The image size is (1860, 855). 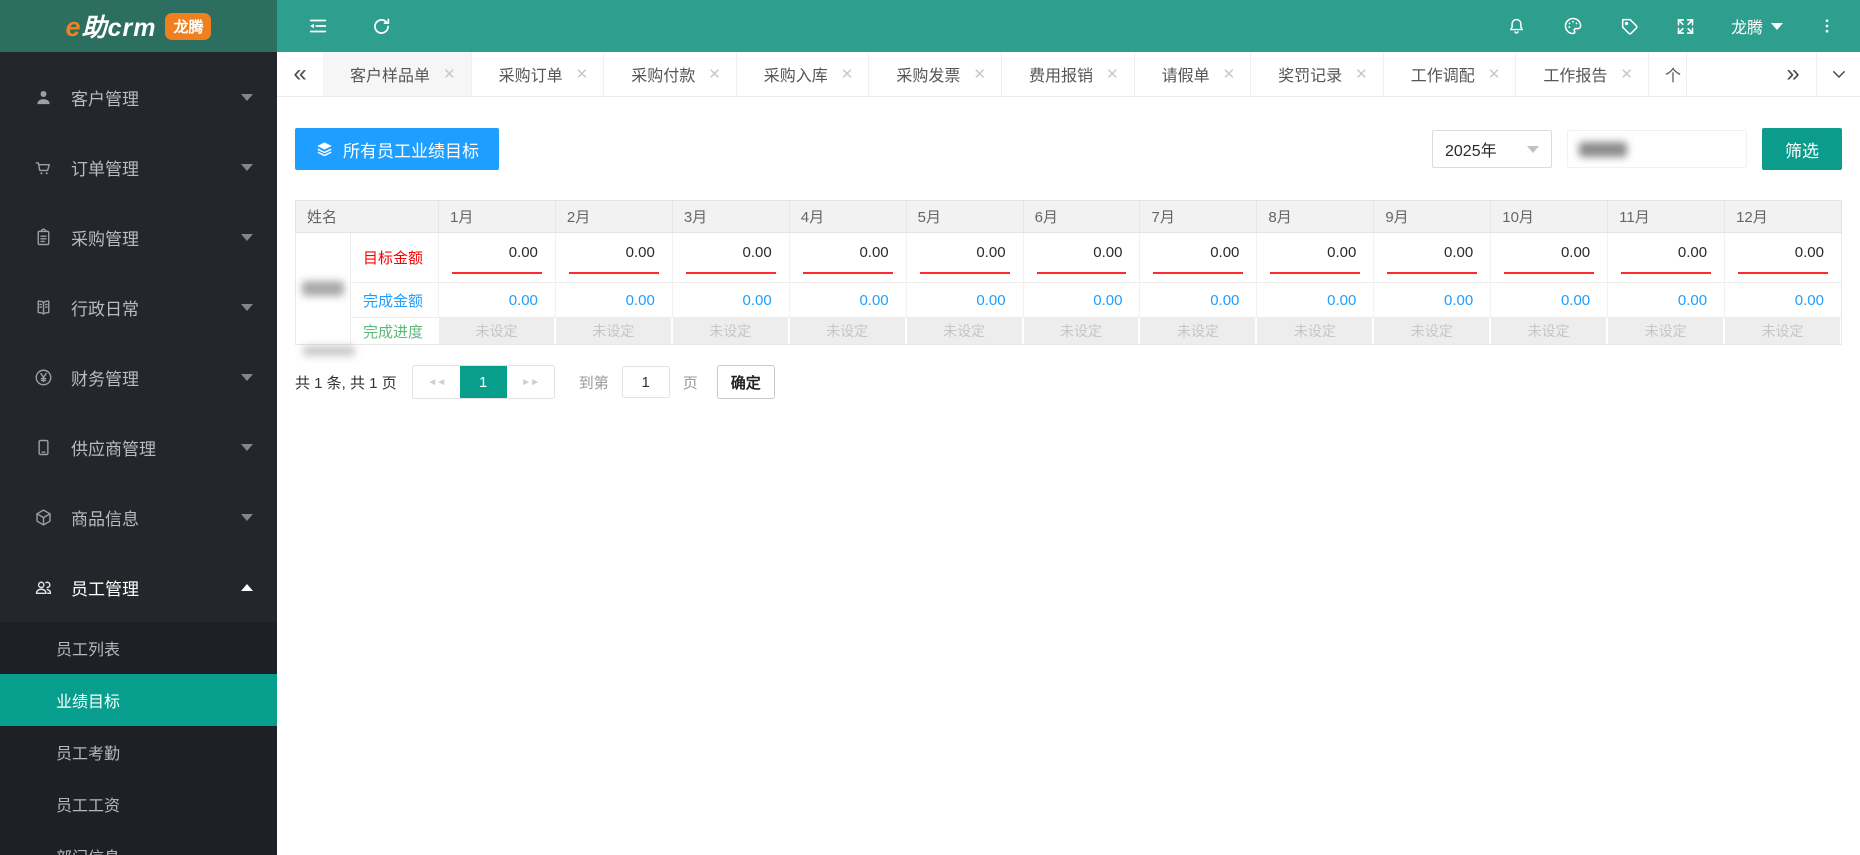 What do you see at coordinates (105, 99) in the screenshot?
I see `sidebar-item-label: 客户管理` at bounding box center [105, 99].